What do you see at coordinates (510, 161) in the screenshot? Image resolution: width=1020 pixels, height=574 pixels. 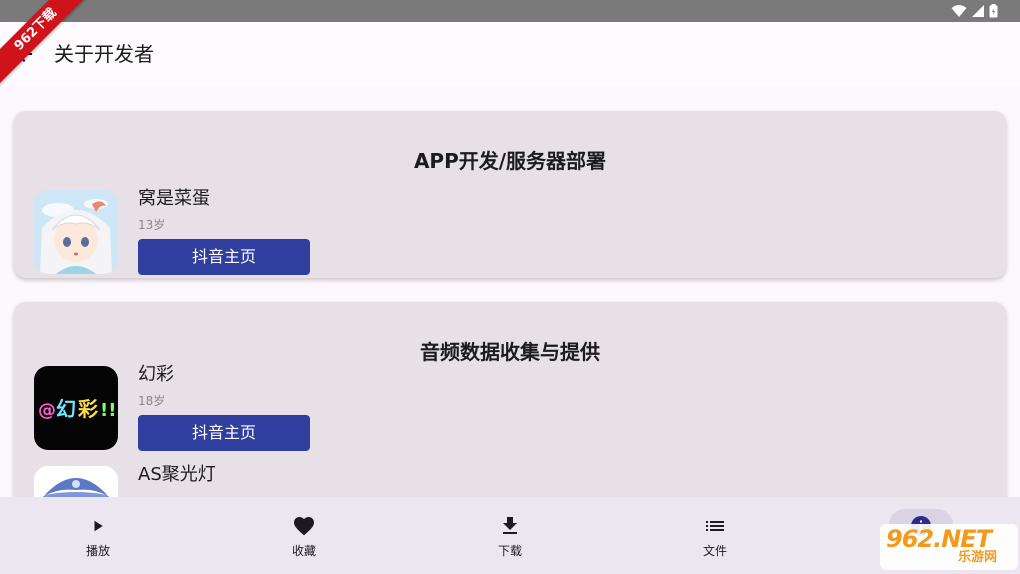 I see `card-title: APP开发/服务器部署` at bounding box center [510, 161].